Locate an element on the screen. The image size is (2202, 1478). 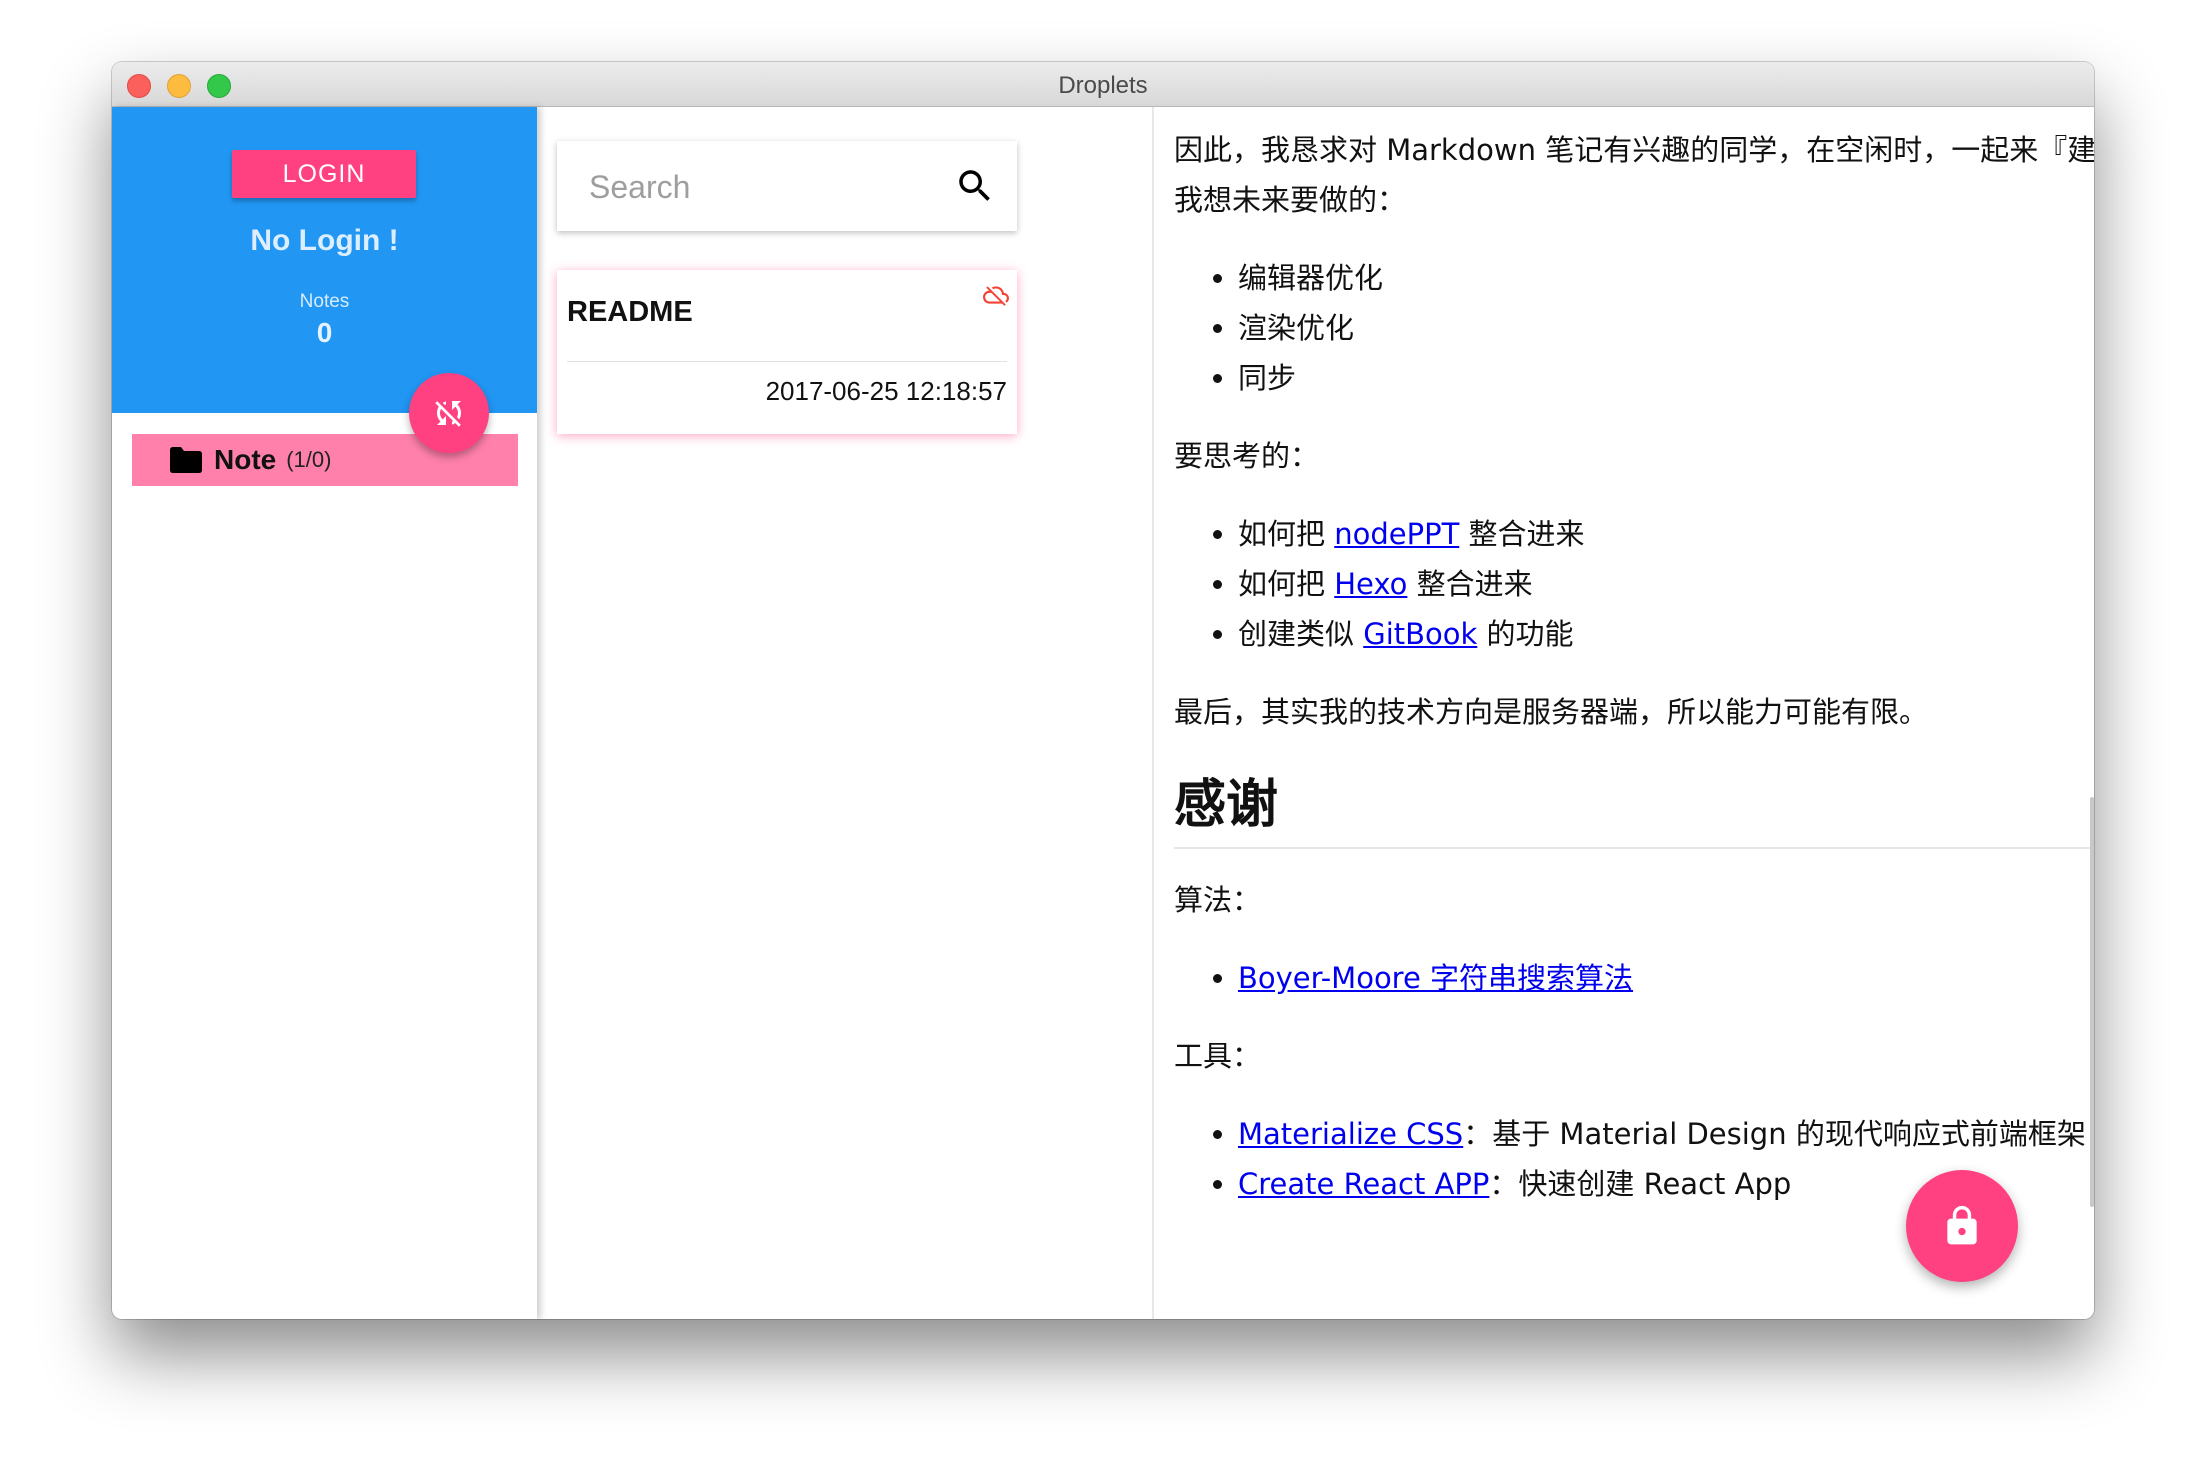
list-item: 编辑器优化 is located at coordinates (1666, 278).